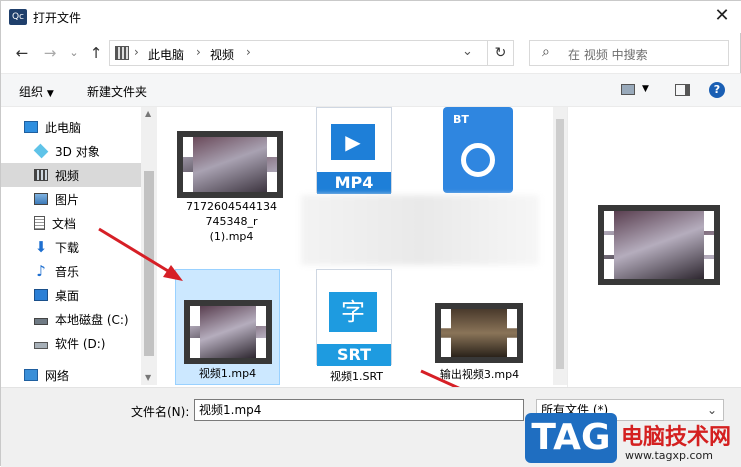 Image resolution: width=741 pixels, height=467 pixels. What do you see at coordinates (359, 410) in the screenshot?
I see `filename-input: 视频1.mp4` at bounding box center [359, 410].